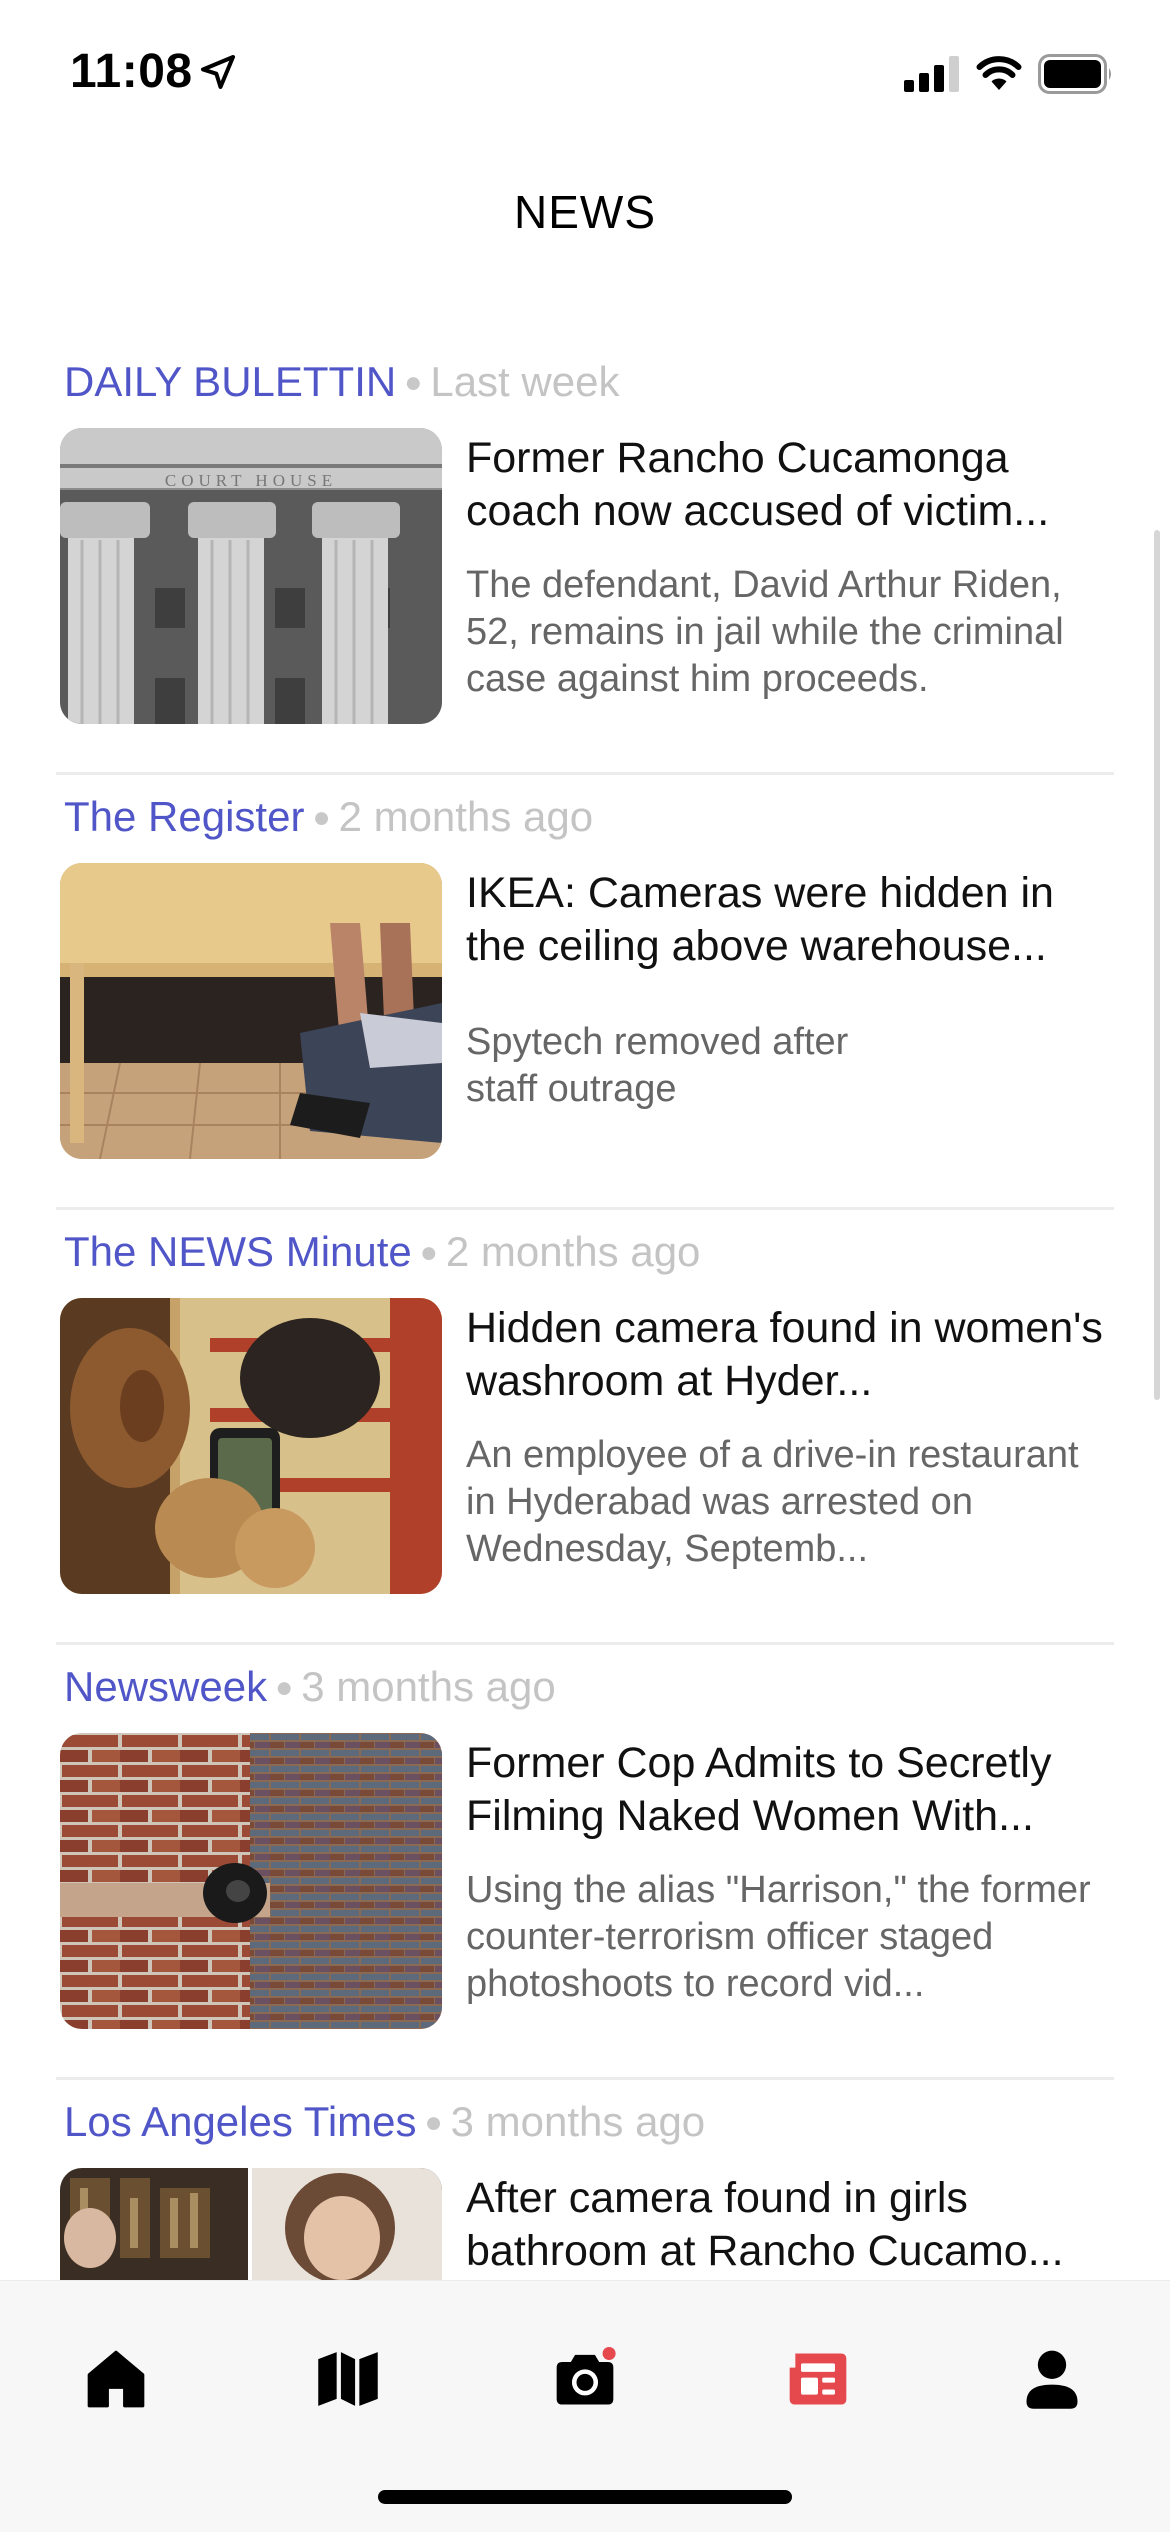  I want to click on article-meta: The Register ● 2 months ago, so click(328, 817).